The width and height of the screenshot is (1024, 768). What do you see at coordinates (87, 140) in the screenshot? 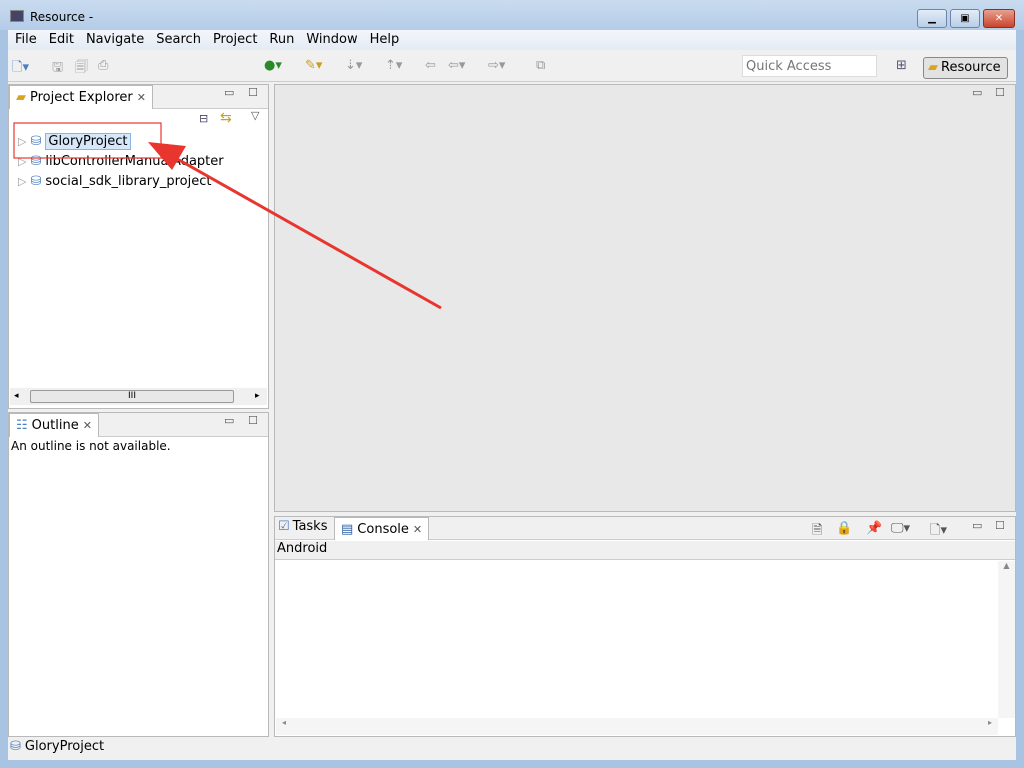
I see `highlight-box` at bounding box center [87, 140].